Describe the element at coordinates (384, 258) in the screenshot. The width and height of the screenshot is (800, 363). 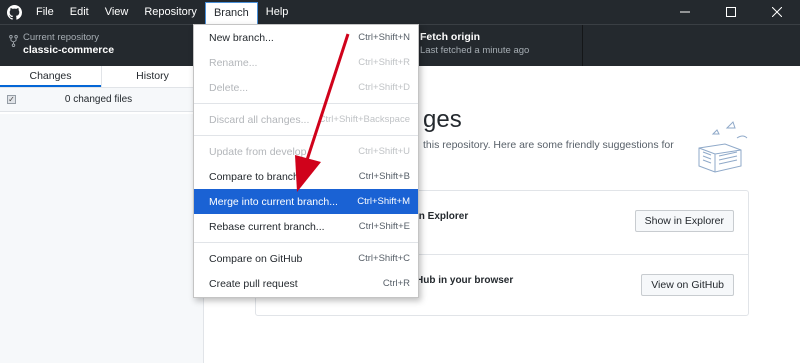
I see `menu-item-shortcut: Ctrl+Shift+C` at that location.